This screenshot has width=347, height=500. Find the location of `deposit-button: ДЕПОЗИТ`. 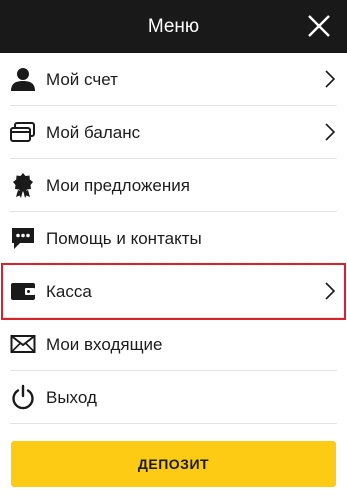

deposit-button: ДЕПОЗИТ is located at coordinates (173, 464).